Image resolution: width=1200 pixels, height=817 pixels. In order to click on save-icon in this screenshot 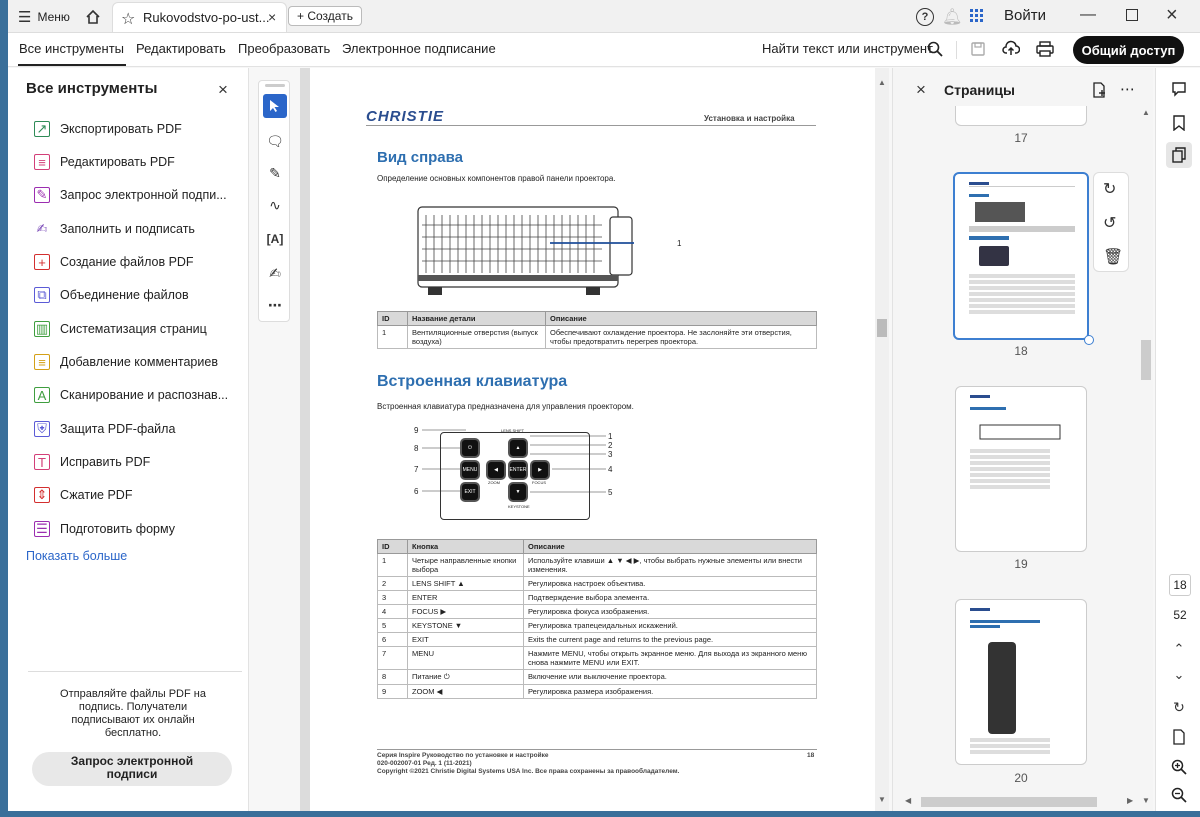, I will do `click(978, 51)`.